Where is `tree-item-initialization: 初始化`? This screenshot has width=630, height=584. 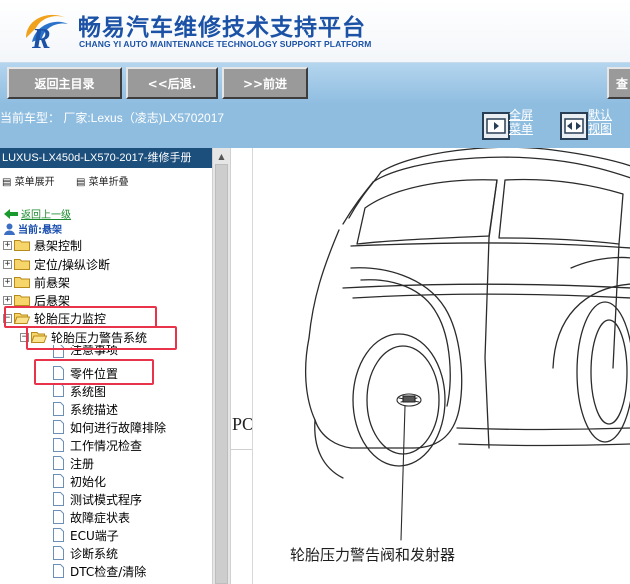 tree-item-initialization: 初始化 is located at coordinates (79, 481).